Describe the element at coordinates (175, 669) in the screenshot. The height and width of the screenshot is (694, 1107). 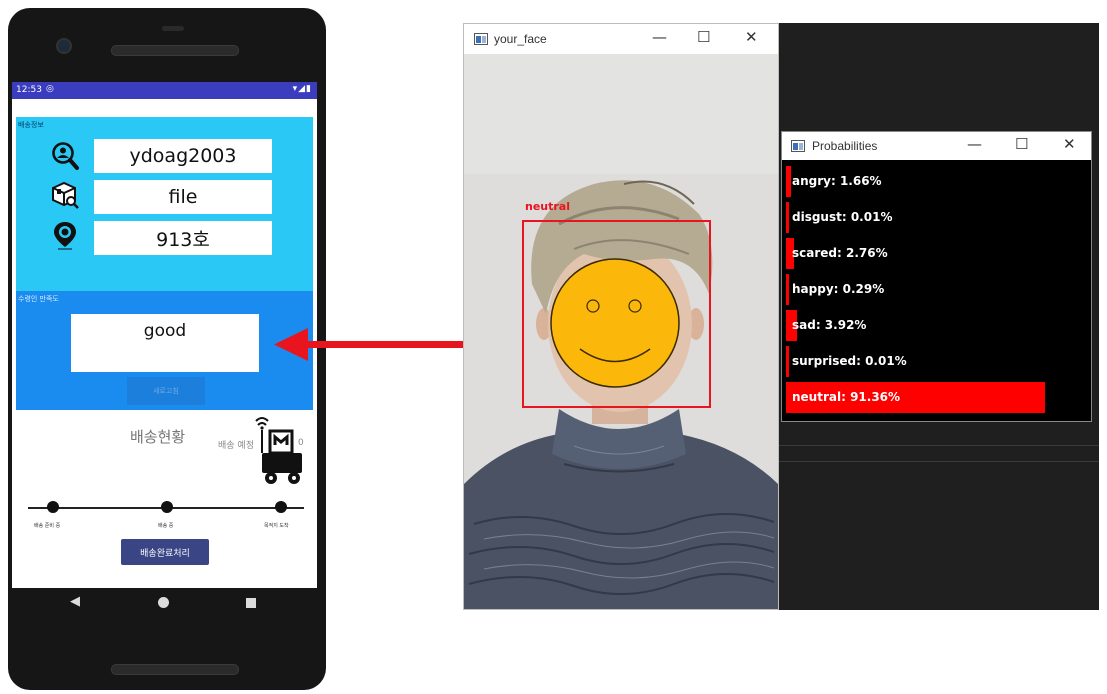
I see `phone-speaker` at that location.